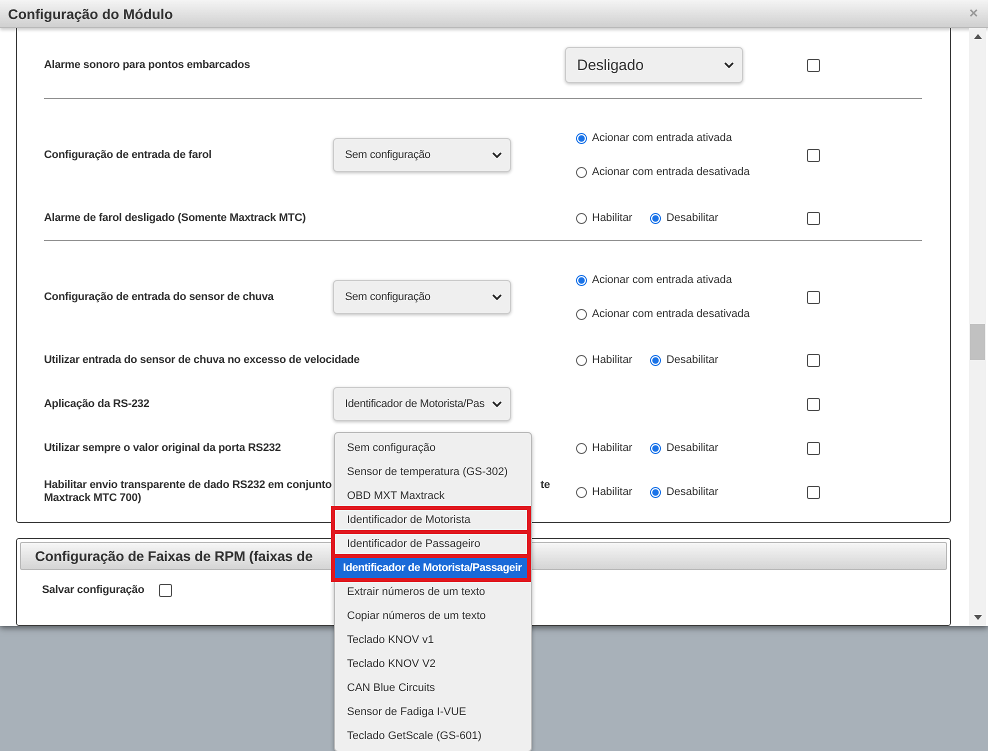  I want to click on window-title: Configuração do Módulo, so click(90, 14).